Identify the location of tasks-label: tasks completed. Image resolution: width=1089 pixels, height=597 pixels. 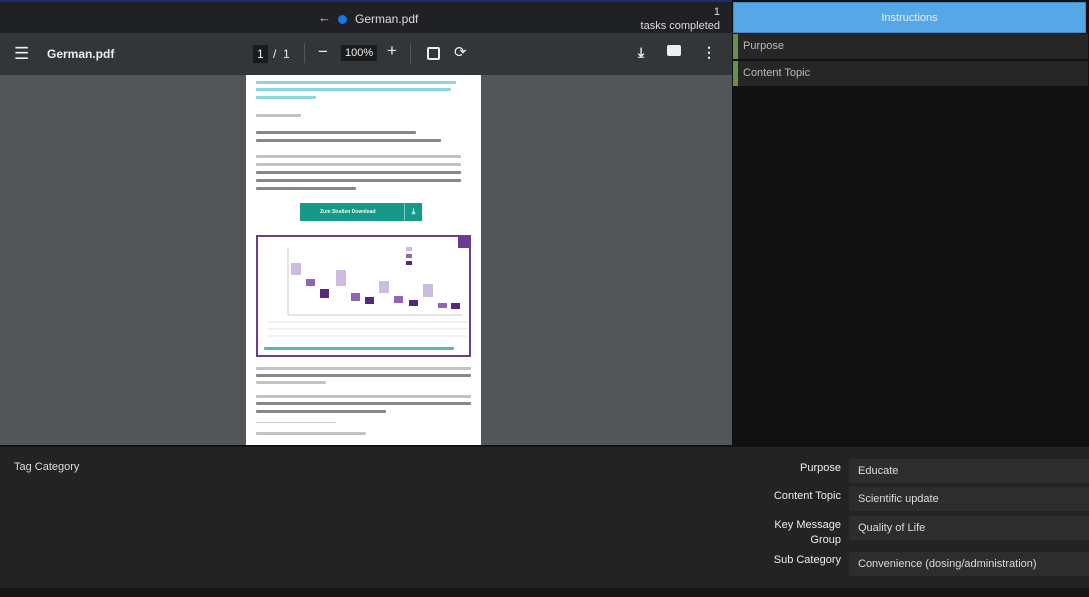
(680, 26).